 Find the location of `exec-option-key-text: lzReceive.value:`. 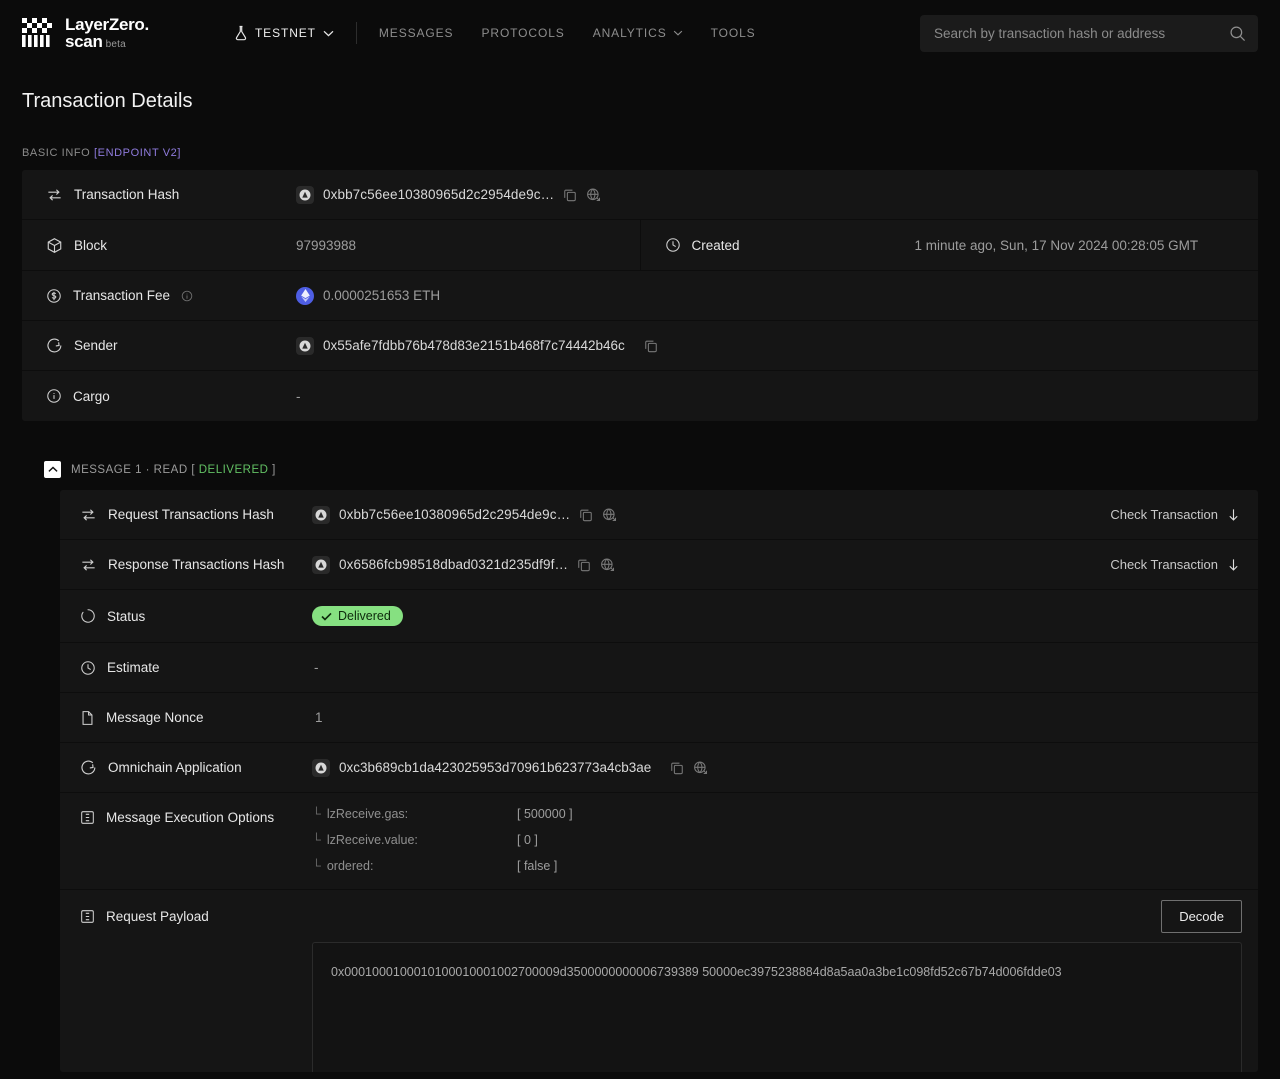

exec-option-key-text: lzReceive.value: is located at coordinates (372, 840).